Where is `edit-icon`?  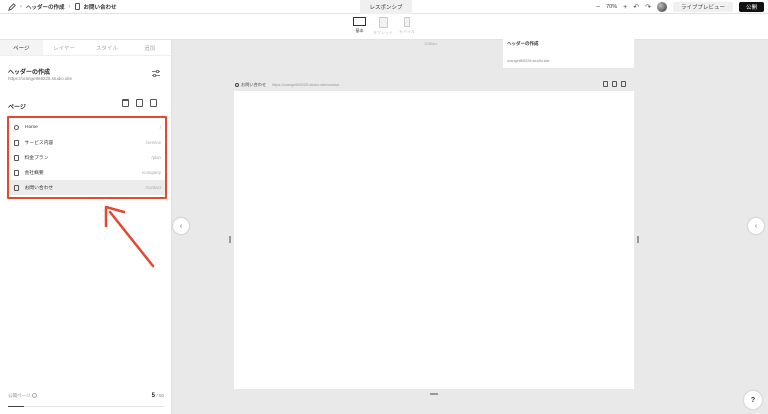 edit-icon is located at coordinates (12, 6).